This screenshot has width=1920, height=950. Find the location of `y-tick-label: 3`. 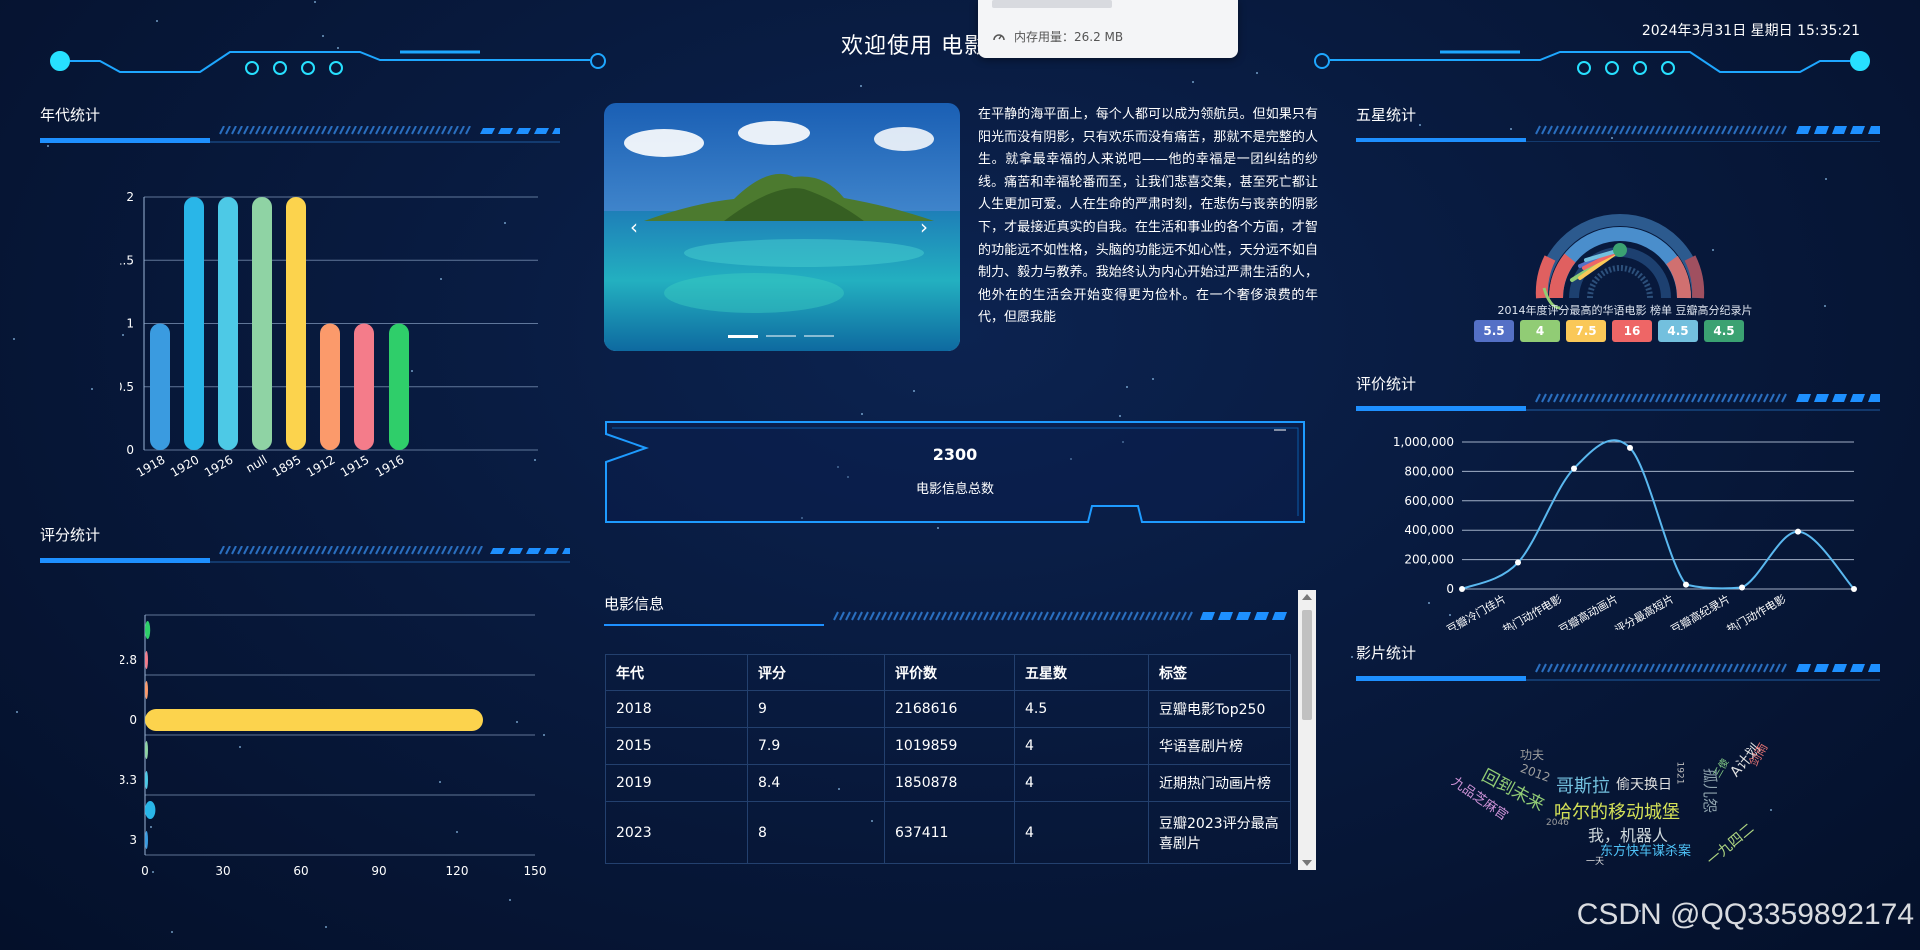

y-tick-label: 3 is located at coordinates (133, 840).